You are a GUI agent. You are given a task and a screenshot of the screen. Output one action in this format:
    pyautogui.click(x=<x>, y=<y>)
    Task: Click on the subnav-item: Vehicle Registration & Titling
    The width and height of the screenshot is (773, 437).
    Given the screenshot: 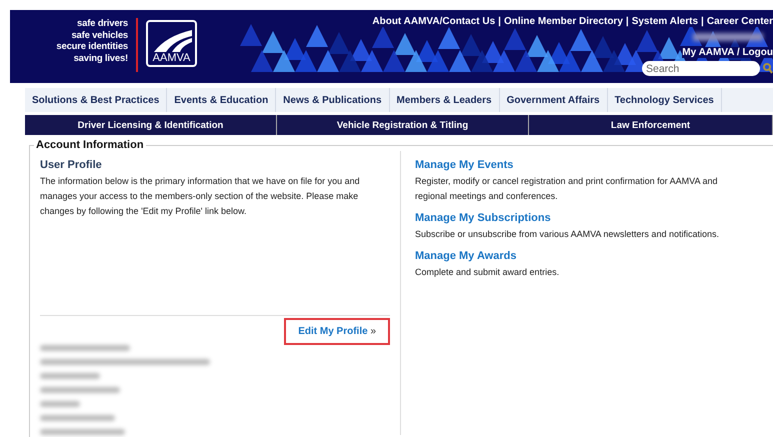 What is the action you would take?
    pyautogui.click(x=403, y=125)
    